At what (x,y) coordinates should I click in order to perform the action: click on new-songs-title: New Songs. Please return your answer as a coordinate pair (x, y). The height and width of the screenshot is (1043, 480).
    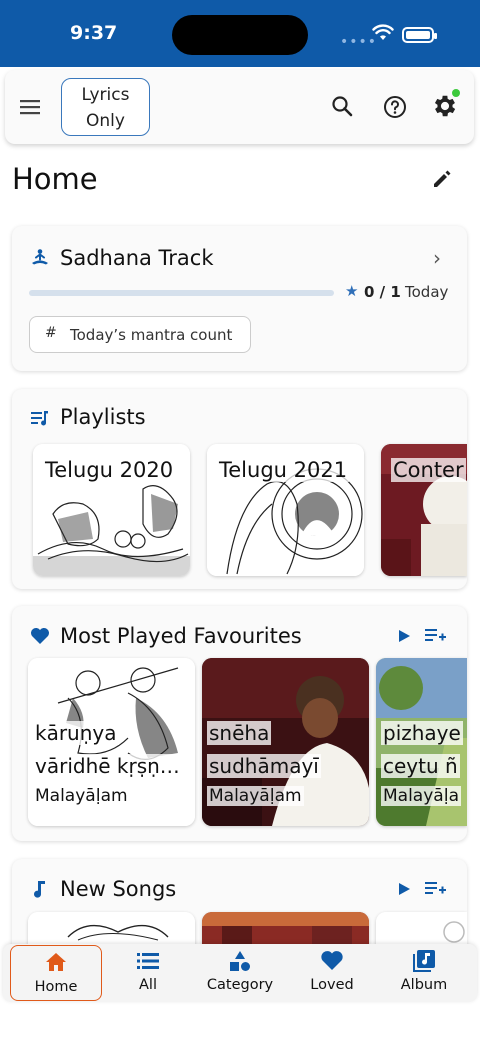
    Looking at the image, I should click on (118, 889).